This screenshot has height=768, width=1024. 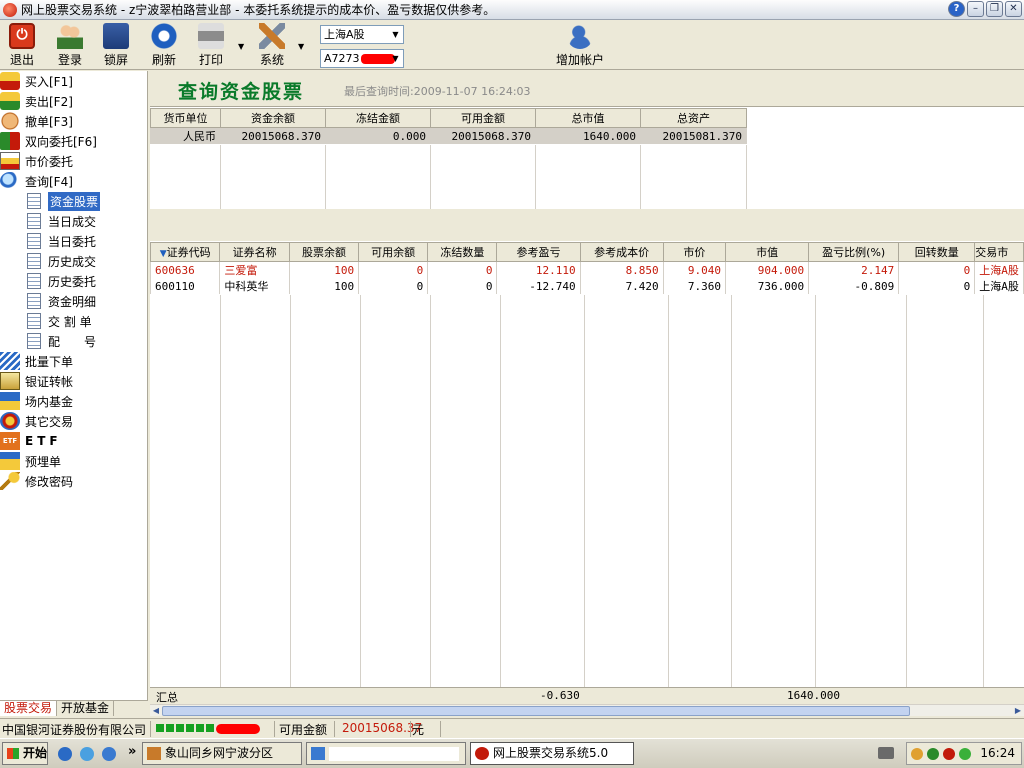 What do you see at coordinates (61, 281) in the screenshot?
I see `sidebar-subitem-history-orders: 历史委托` at bounding box center [61, 281].